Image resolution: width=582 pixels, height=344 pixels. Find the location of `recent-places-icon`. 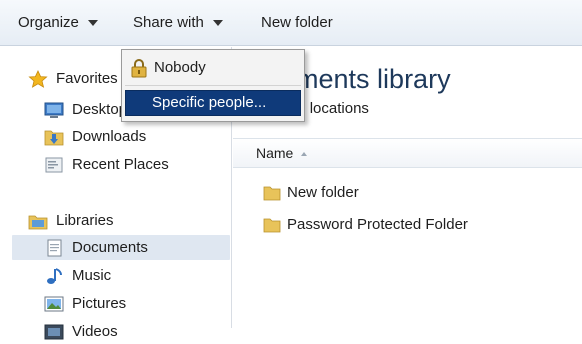

recent-places-icon is located at coordinates (54, 165).